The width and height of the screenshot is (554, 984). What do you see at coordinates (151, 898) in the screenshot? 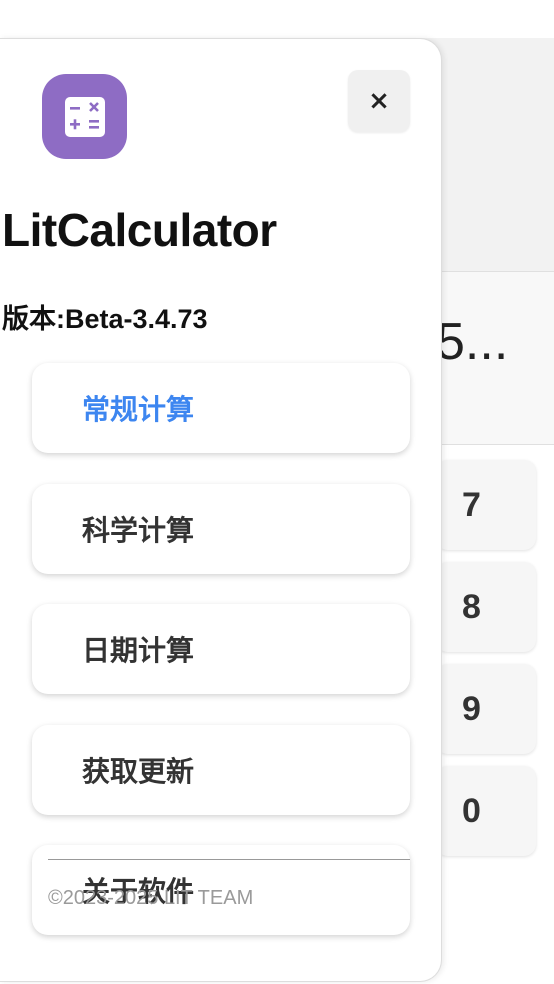
I see `copyright-text: ©2023-2025 LIT TEAM` at bounding box center [151, 898].